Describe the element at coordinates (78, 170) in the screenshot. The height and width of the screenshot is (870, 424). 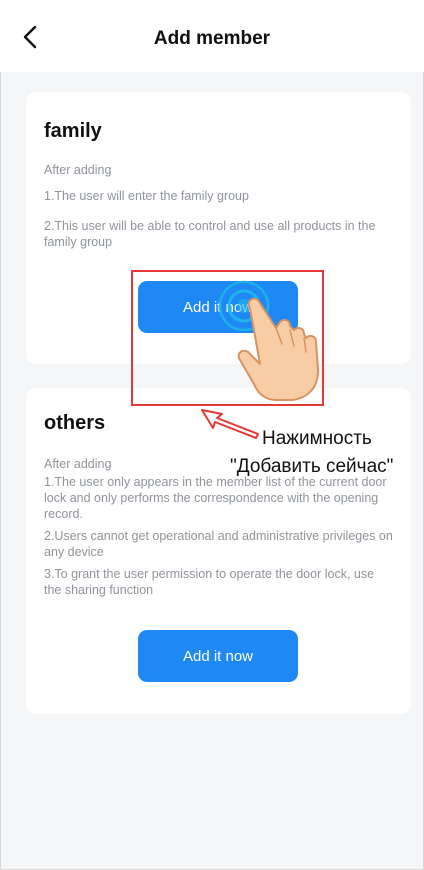
I see `family-intro: After adding` at that location.